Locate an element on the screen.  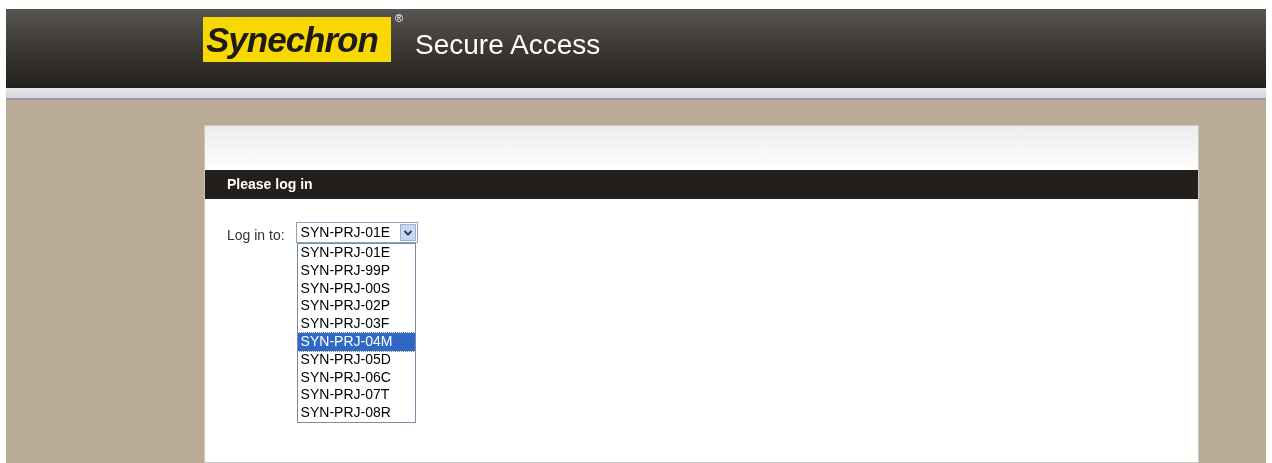
dropdown-option: SYN-PRJ-08R is located at coordinates (356, 413).